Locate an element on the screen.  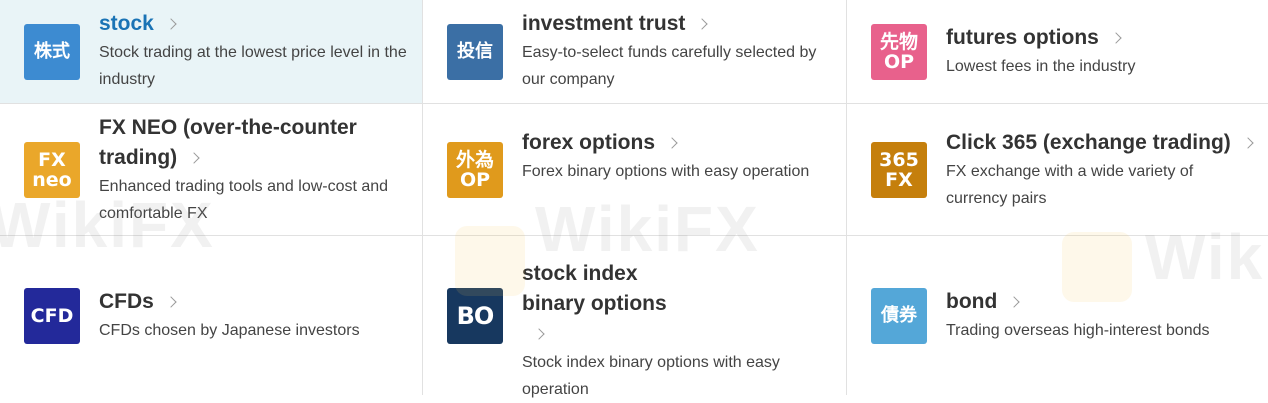
investment-trust-icon: 投信 is located at coordinates (475, 52).